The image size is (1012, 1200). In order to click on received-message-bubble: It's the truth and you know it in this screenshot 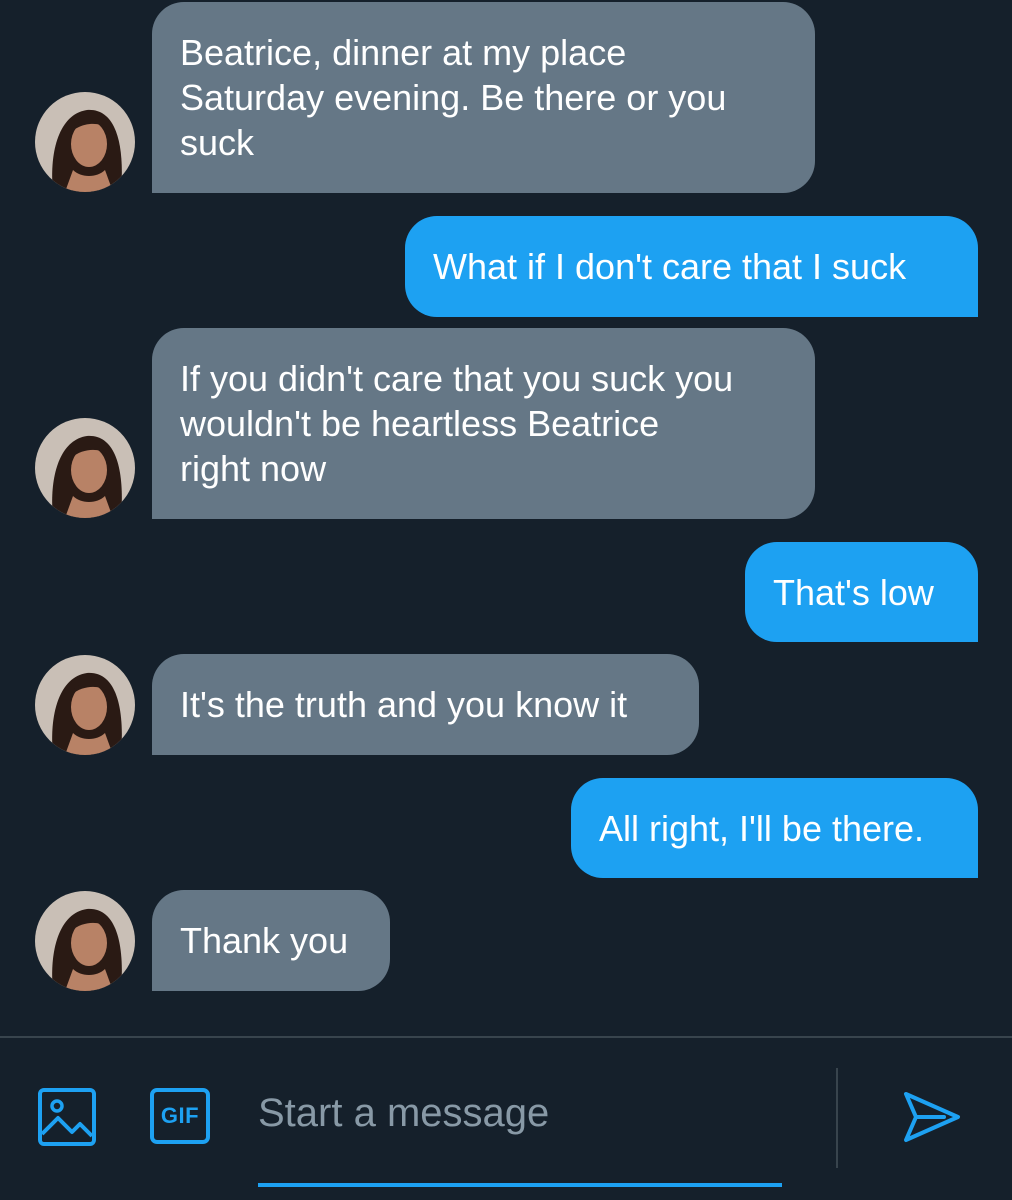, I will do `click(425, 704)`.